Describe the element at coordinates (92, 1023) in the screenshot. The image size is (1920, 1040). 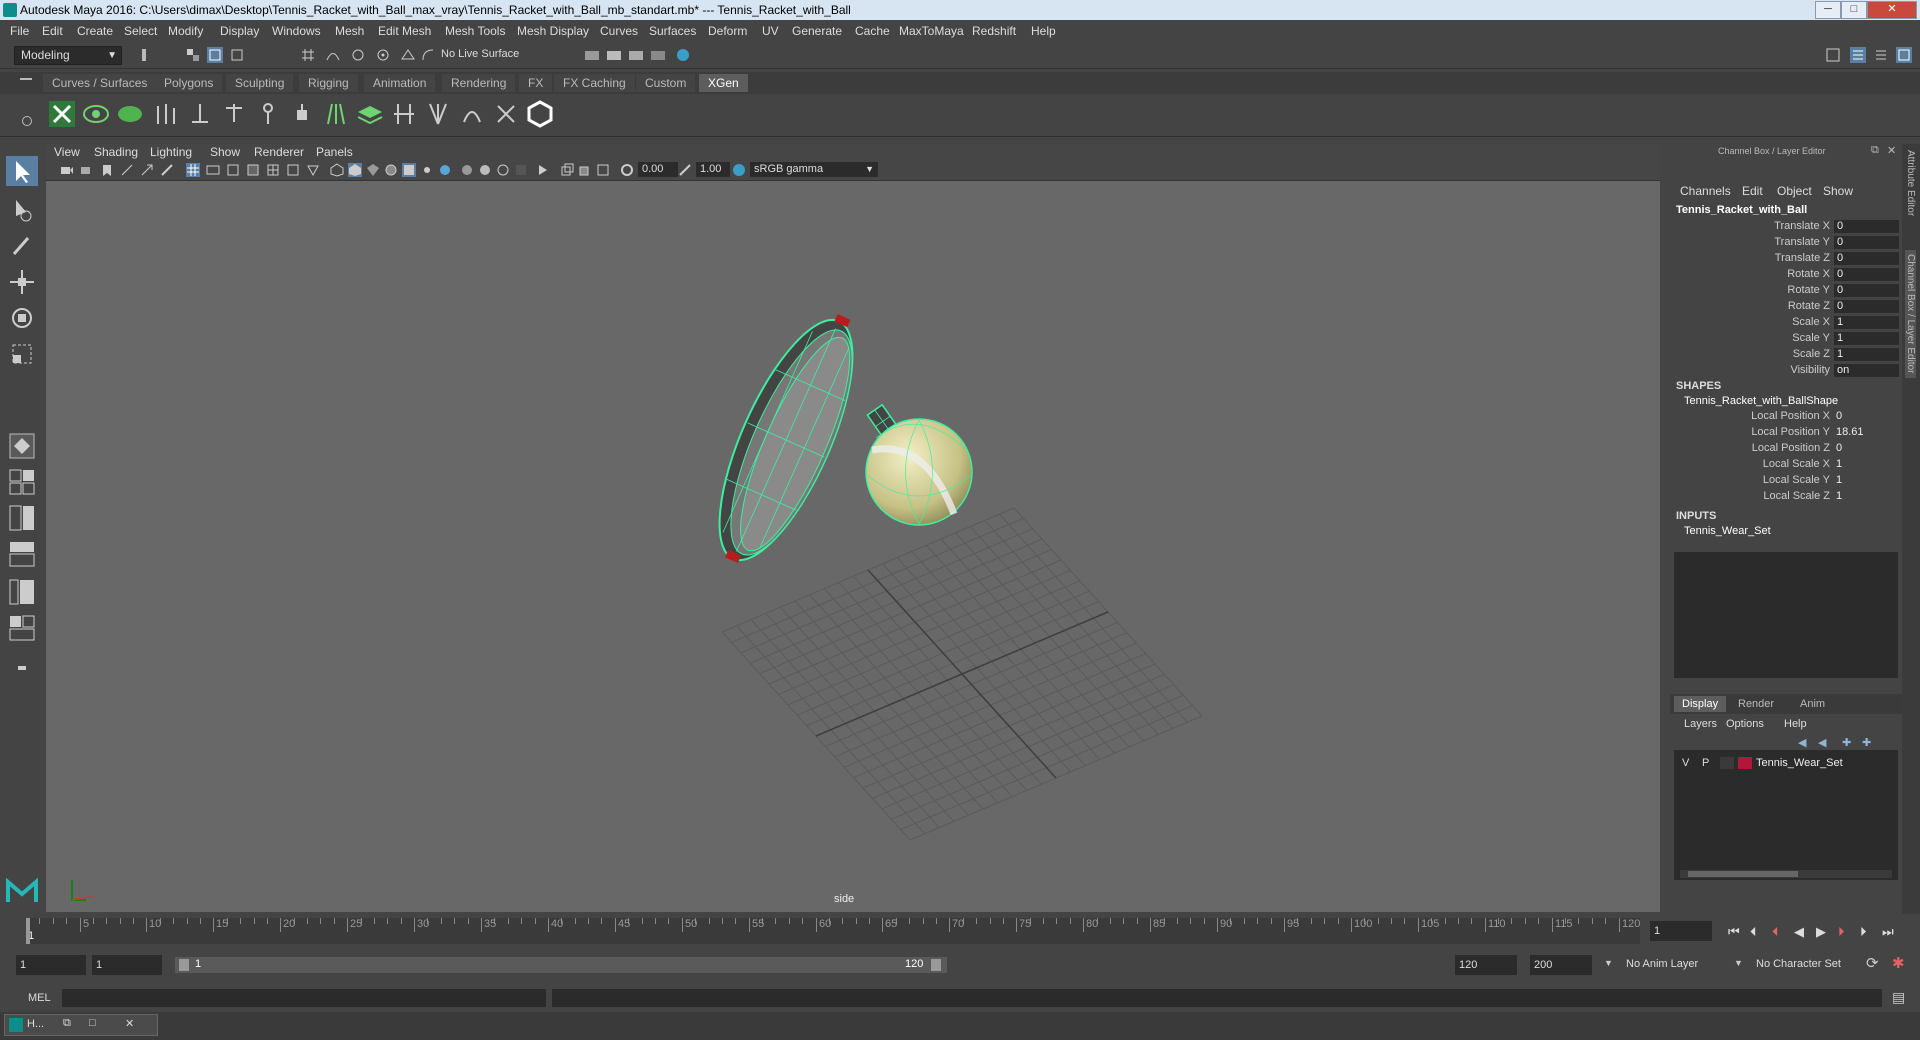
I see `maximize-icon: □` at that location.